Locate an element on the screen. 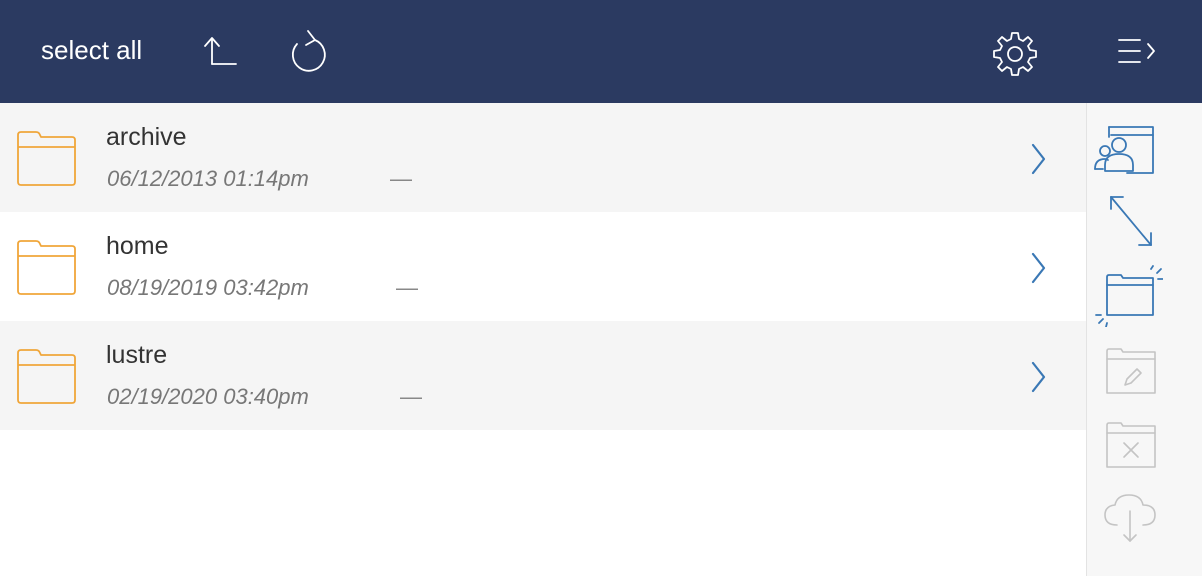  up-arrow-icon is located at coordinates (220, 52).